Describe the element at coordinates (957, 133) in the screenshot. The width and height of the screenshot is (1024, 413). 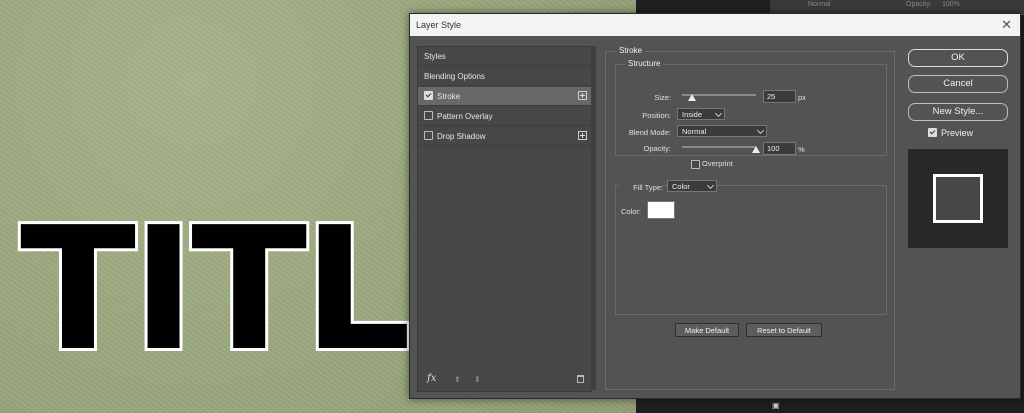
I see `preview-label: Preview` at that location.